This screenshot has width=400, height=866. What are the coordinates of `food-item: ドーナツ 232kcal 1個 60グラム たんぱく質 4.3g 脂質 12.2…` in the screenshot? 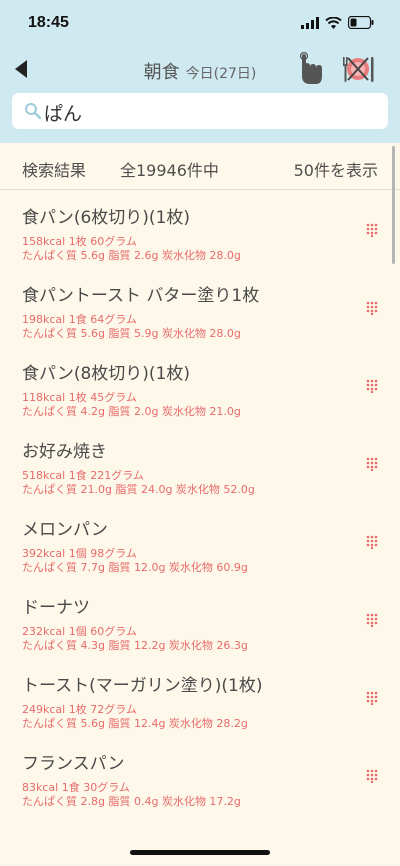 It's located at (200, 619).